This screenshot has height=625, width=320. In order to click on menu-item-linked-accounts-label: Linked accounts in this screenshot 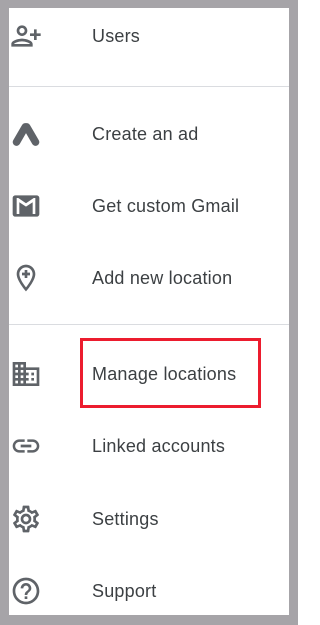, I will do `click(159, 445)`.